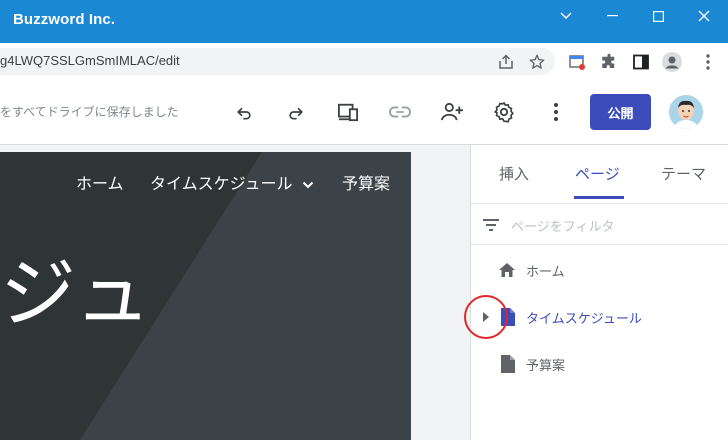 The image size is (728, 440). I want to click on page-item-schedule: タイムスケジュール, so click(599, 317).